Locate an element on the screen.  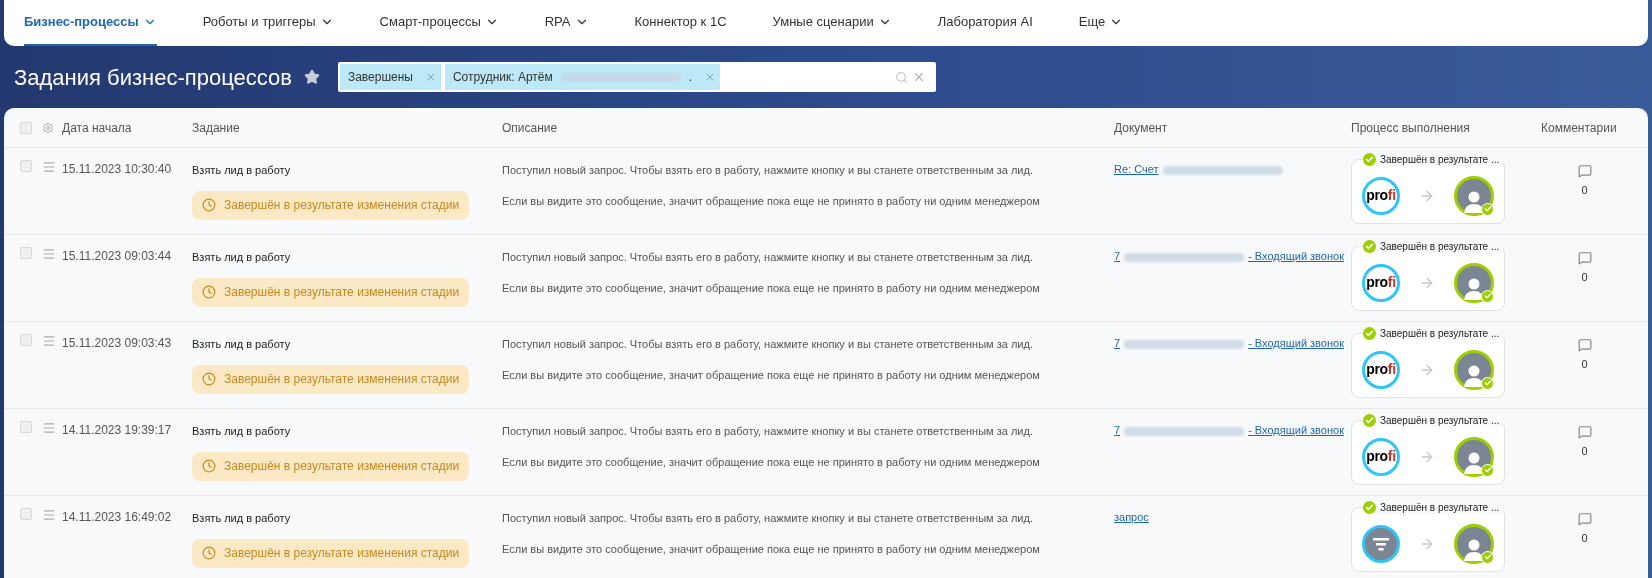
start-date: 14.11.2023 16:49:02 is located at coordinates (117, 517).